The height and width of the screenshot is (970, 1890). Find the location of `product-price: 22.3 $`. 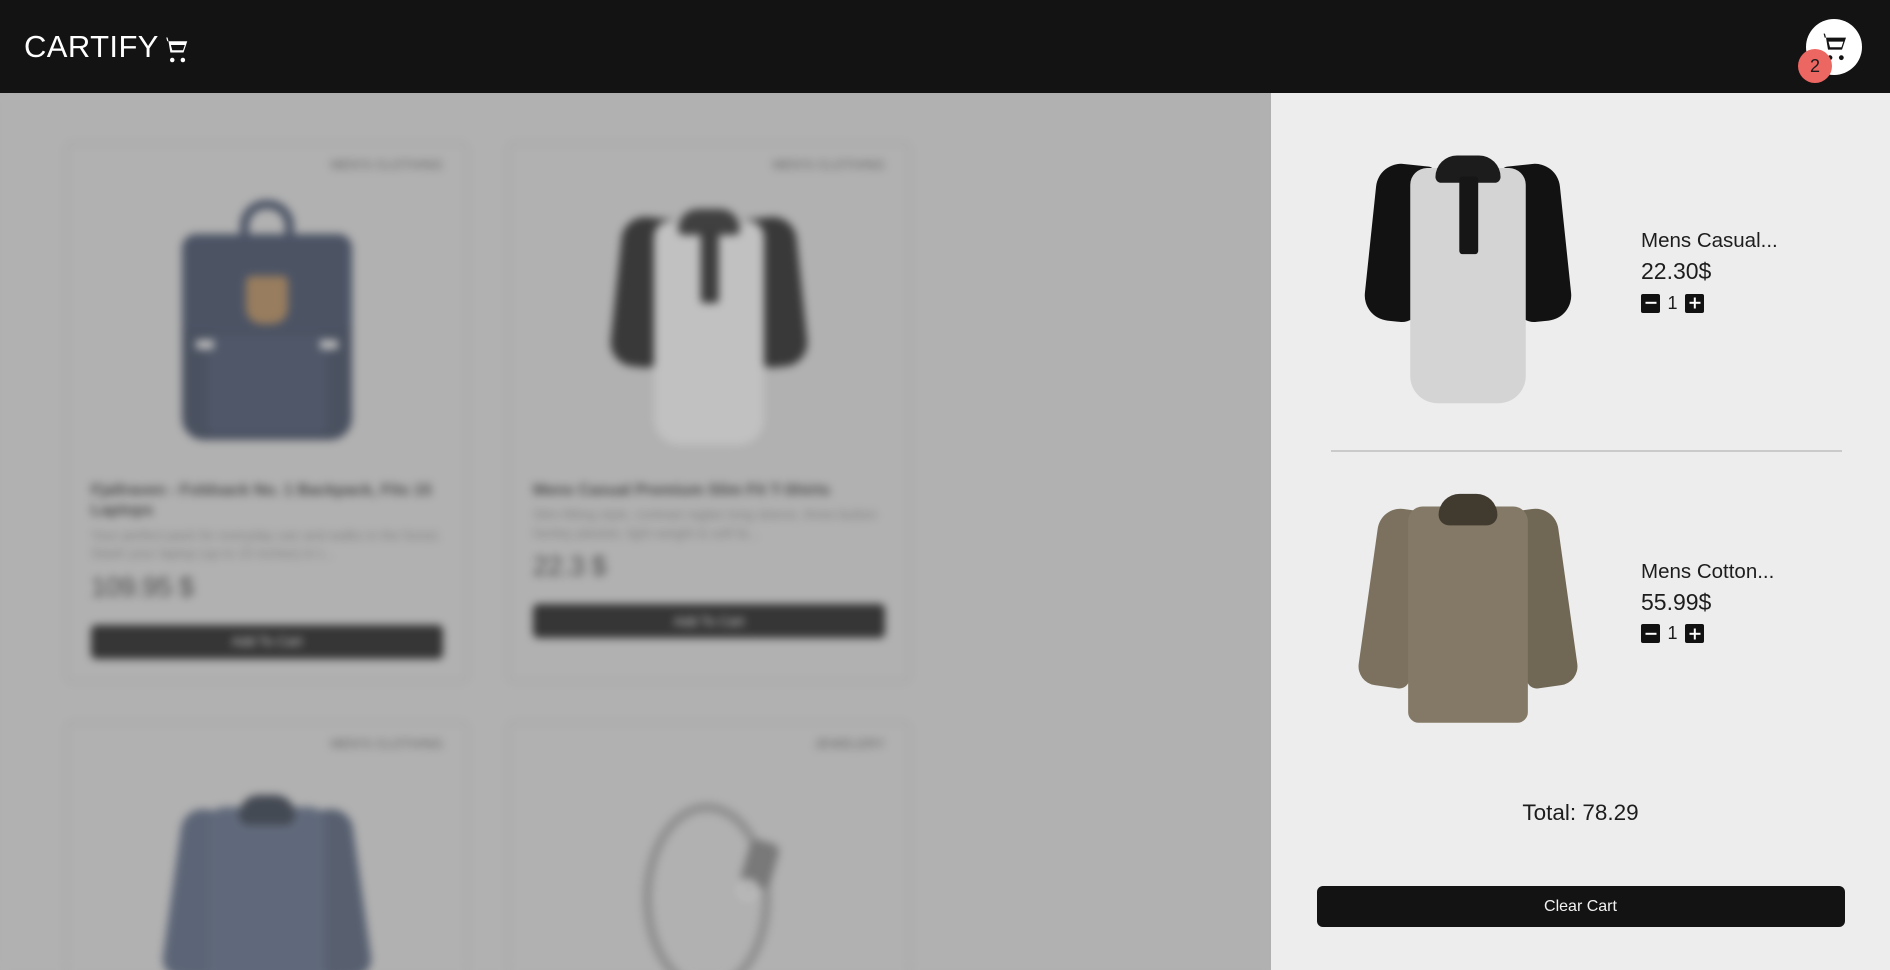

product-price: 22.3 $ is located at coordinates (570, 566).